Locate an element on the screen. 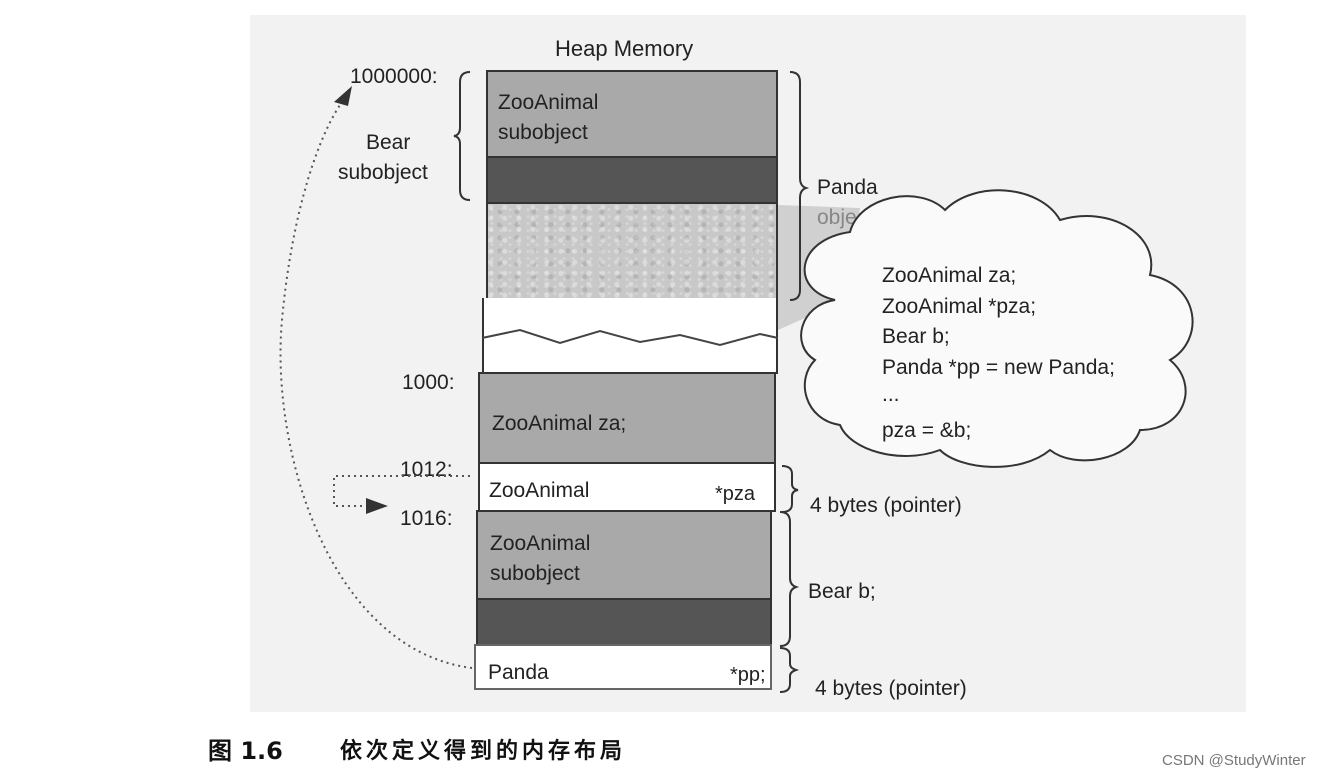 This screenshot has height=780, width=1327. pza-arrow-head is located at coordinates (377, 506).